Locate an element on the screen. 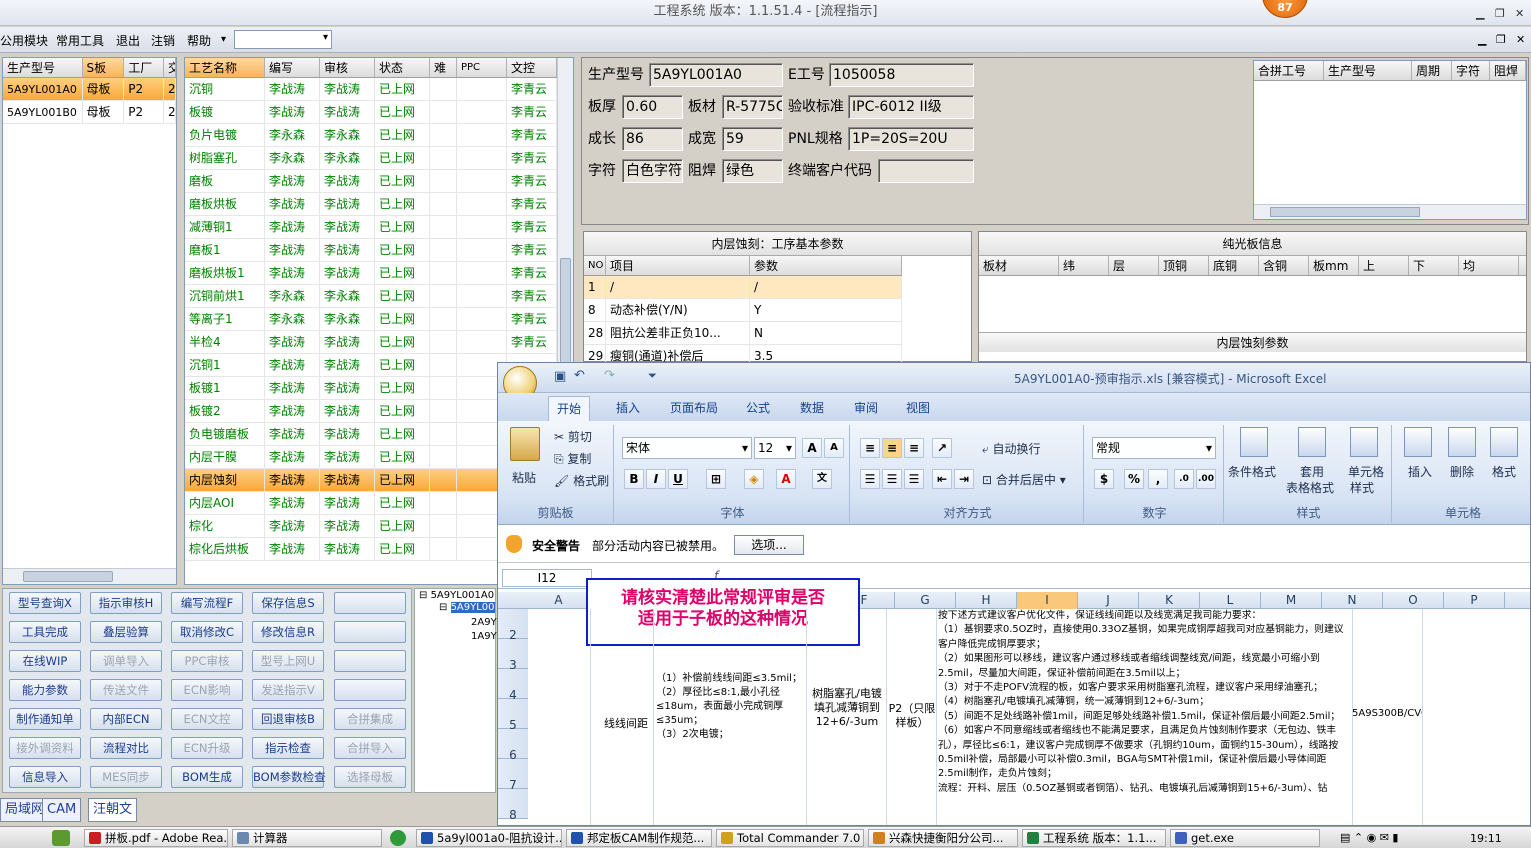 The image size is (1531, 848). row-header: 8 is located at coordinates (513, 805).